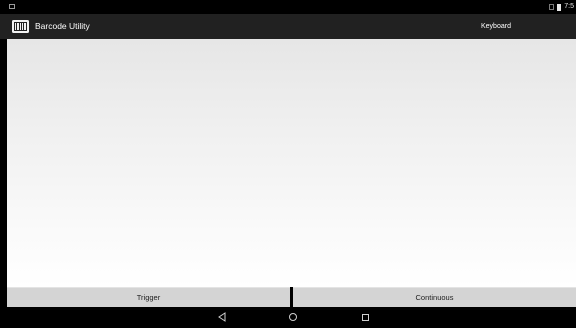 This screenshot has width=576, height=328. I want to click on home-icon, so click(293, 317).